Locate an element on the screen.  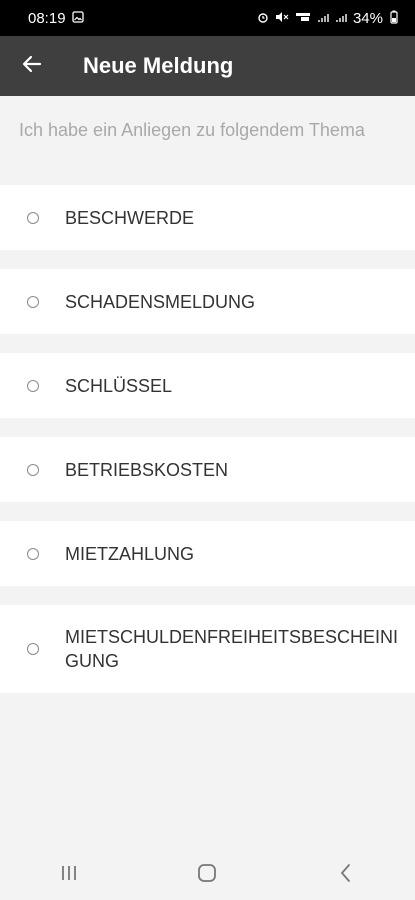
back-button is located at coordinates (32, 66).